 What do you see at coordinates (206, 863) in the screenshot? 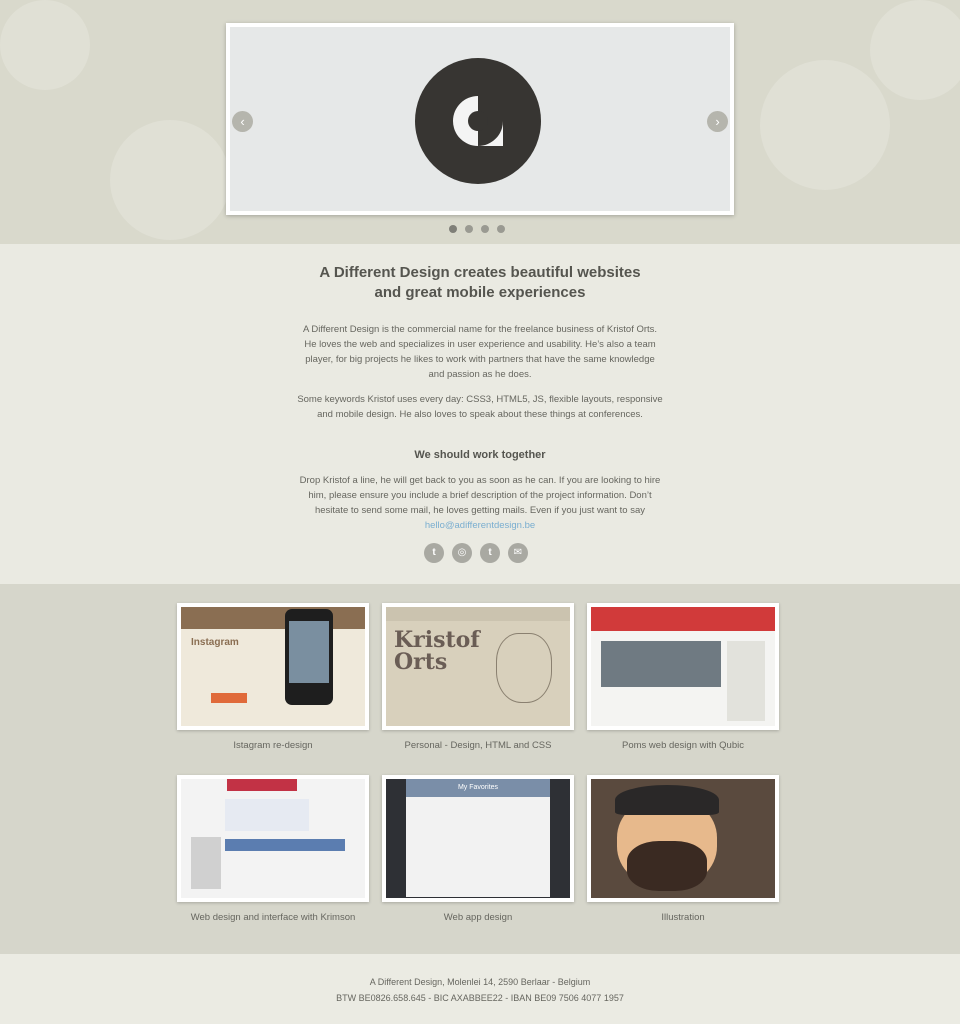
I see `thumb-menu` at bounding box center [206, 863].